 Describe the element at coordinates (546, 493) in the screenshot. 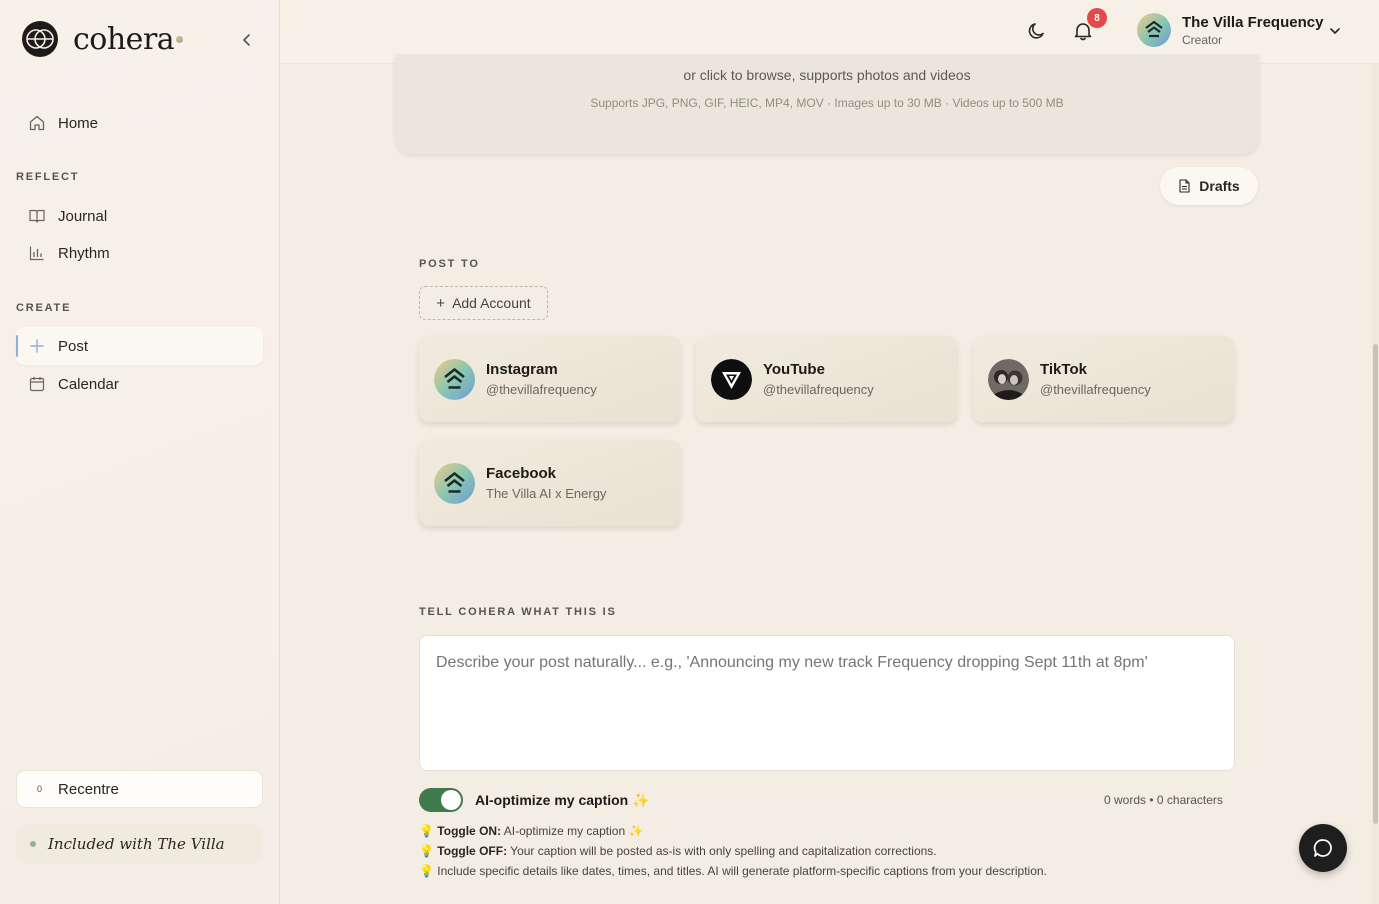

I see `account-handle: The Villa AI x Energy` at that location.